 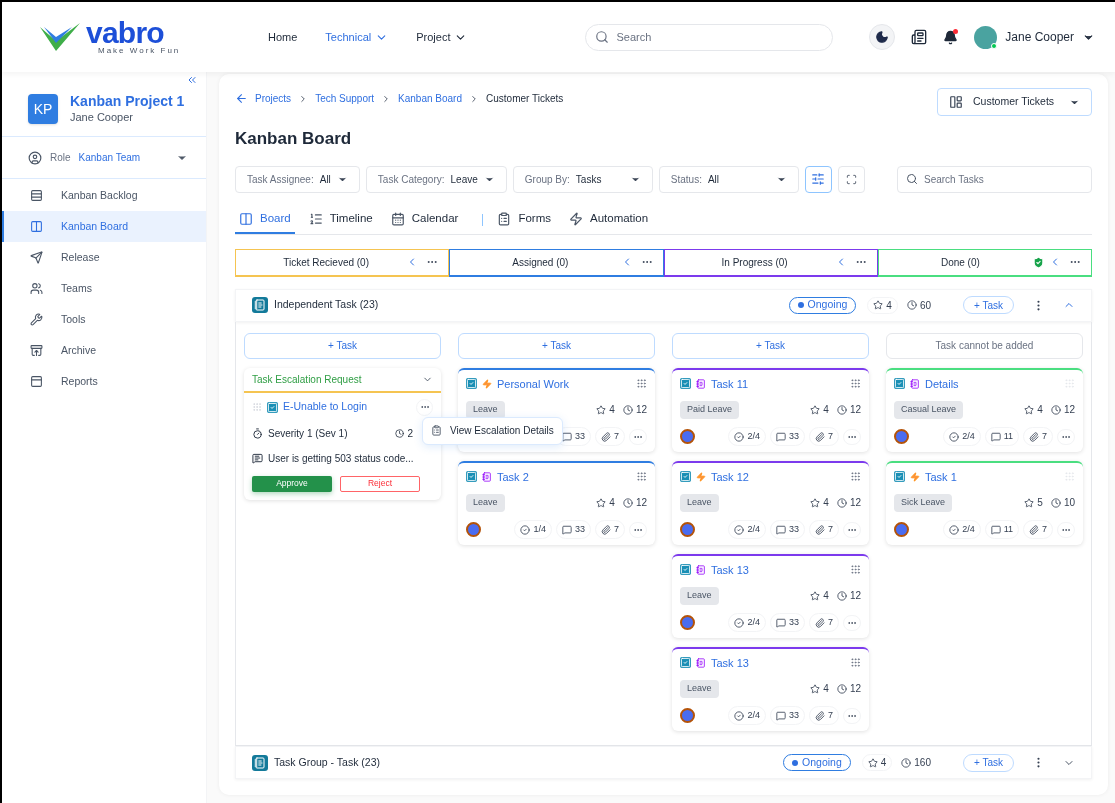 What do you see at coordinates (524, 220) in the screenshot?
I see `view-tab: Forms` at bounding box center [524, 220].